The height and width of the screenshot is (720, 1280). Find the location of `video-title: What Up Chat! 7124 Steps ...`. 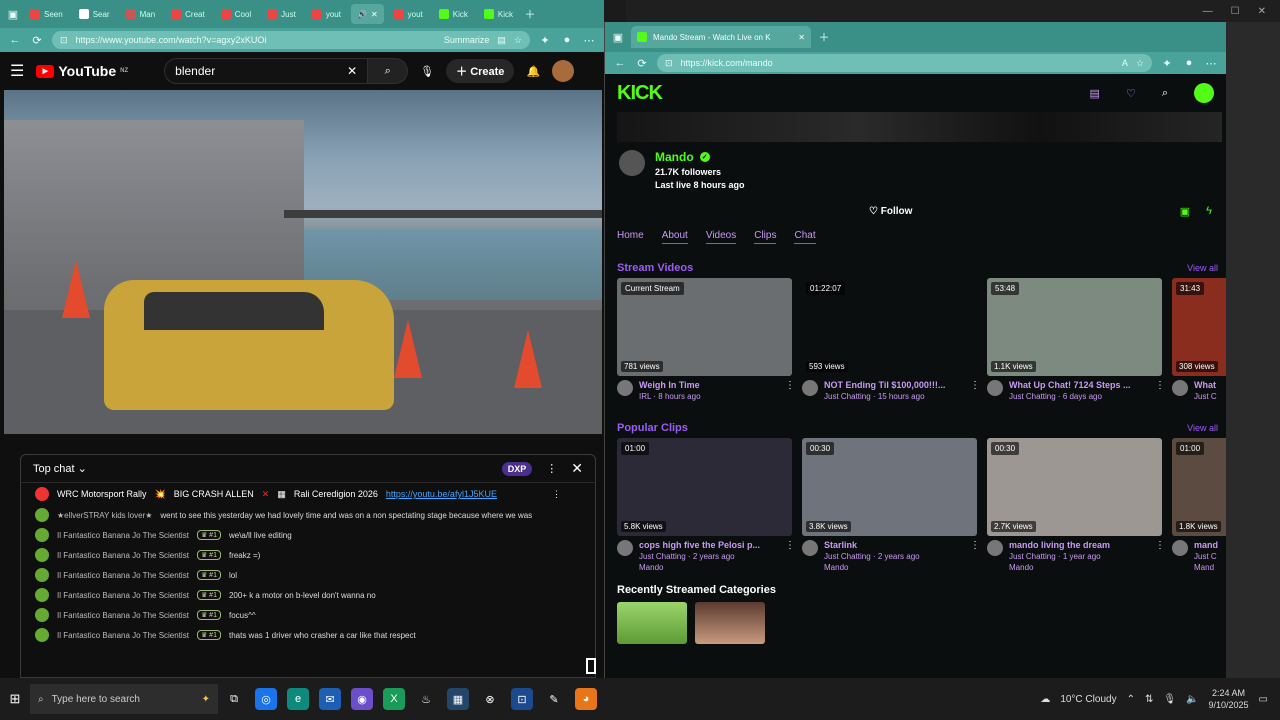

video-title: What Up Chat! 7124 Steps ... is located at coordinates (1079, 385).